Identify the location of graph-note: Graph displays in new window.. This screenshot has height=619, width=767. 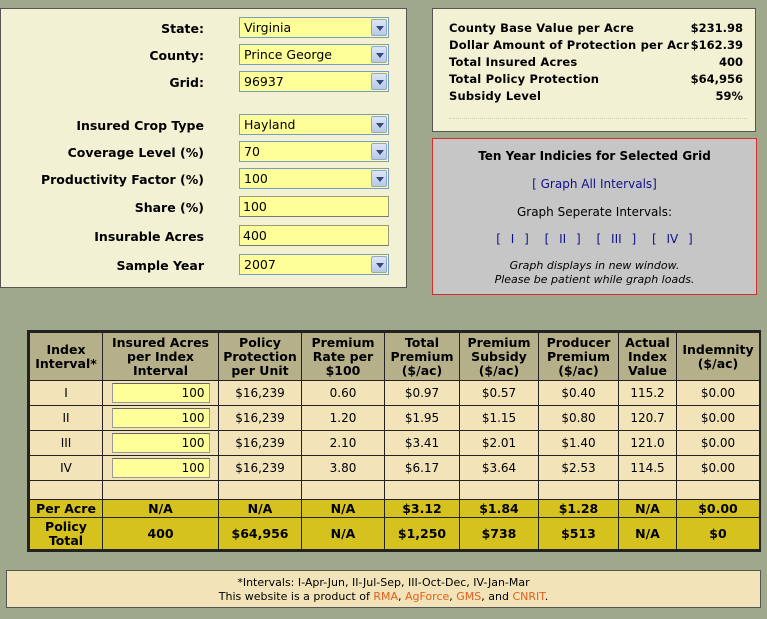
(594, 265).